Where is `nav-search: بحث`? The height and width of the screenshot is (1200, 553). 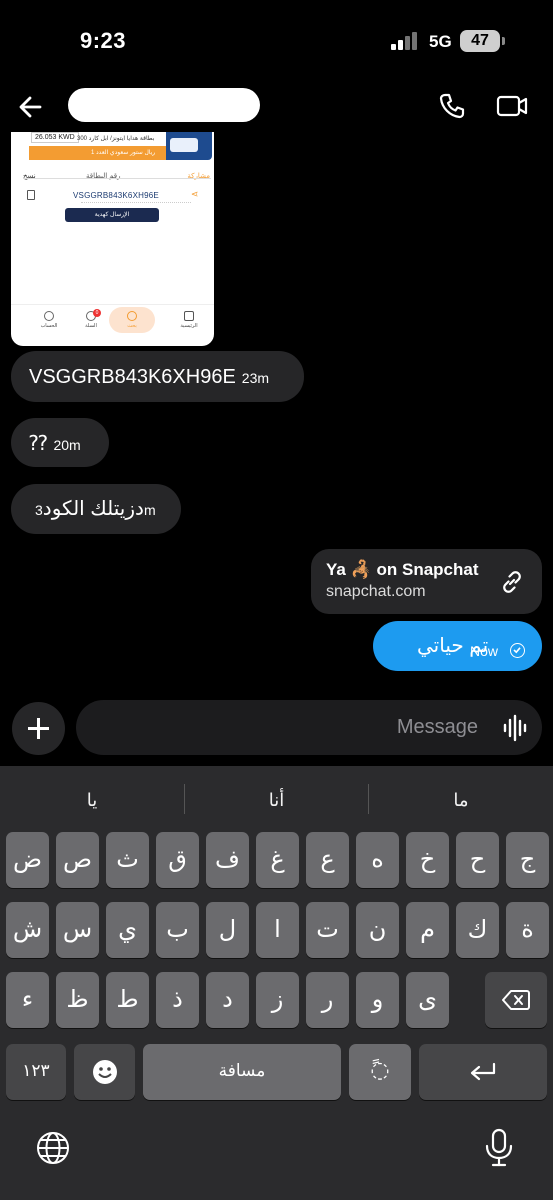 nav-search: بحث is located at coordinates (132, 320).